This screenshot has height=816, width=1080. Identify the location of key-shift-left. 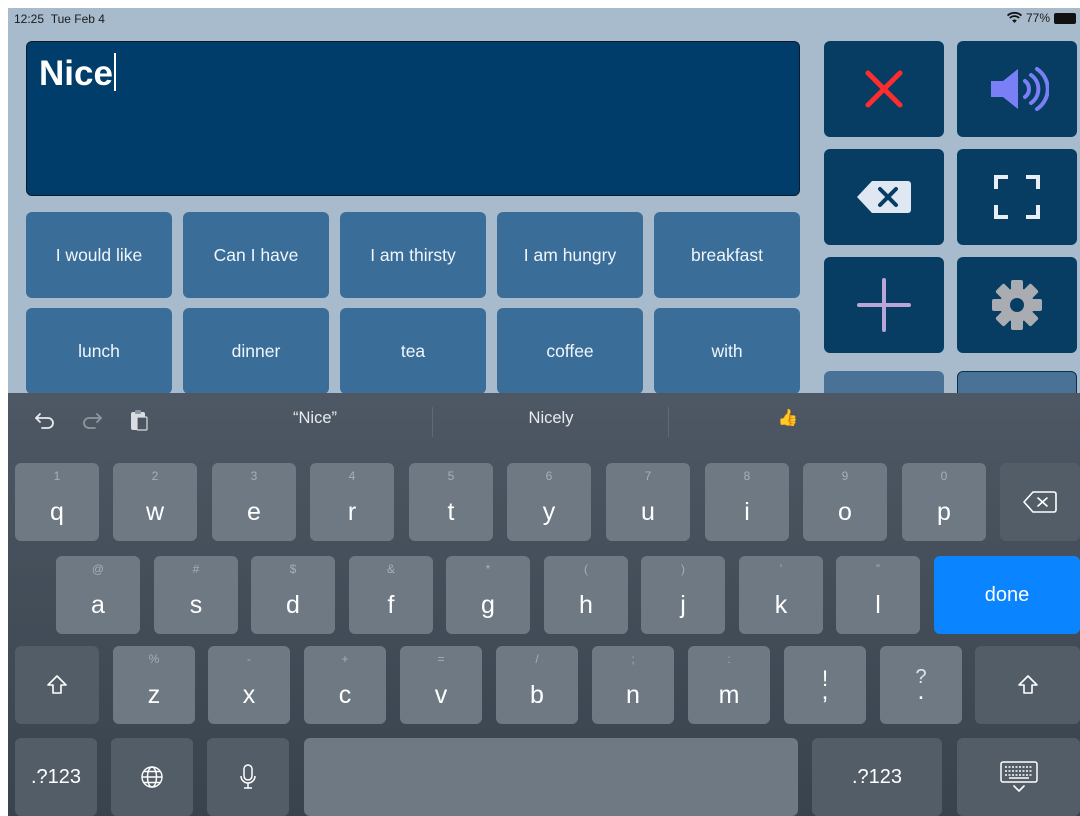
(57, 685).